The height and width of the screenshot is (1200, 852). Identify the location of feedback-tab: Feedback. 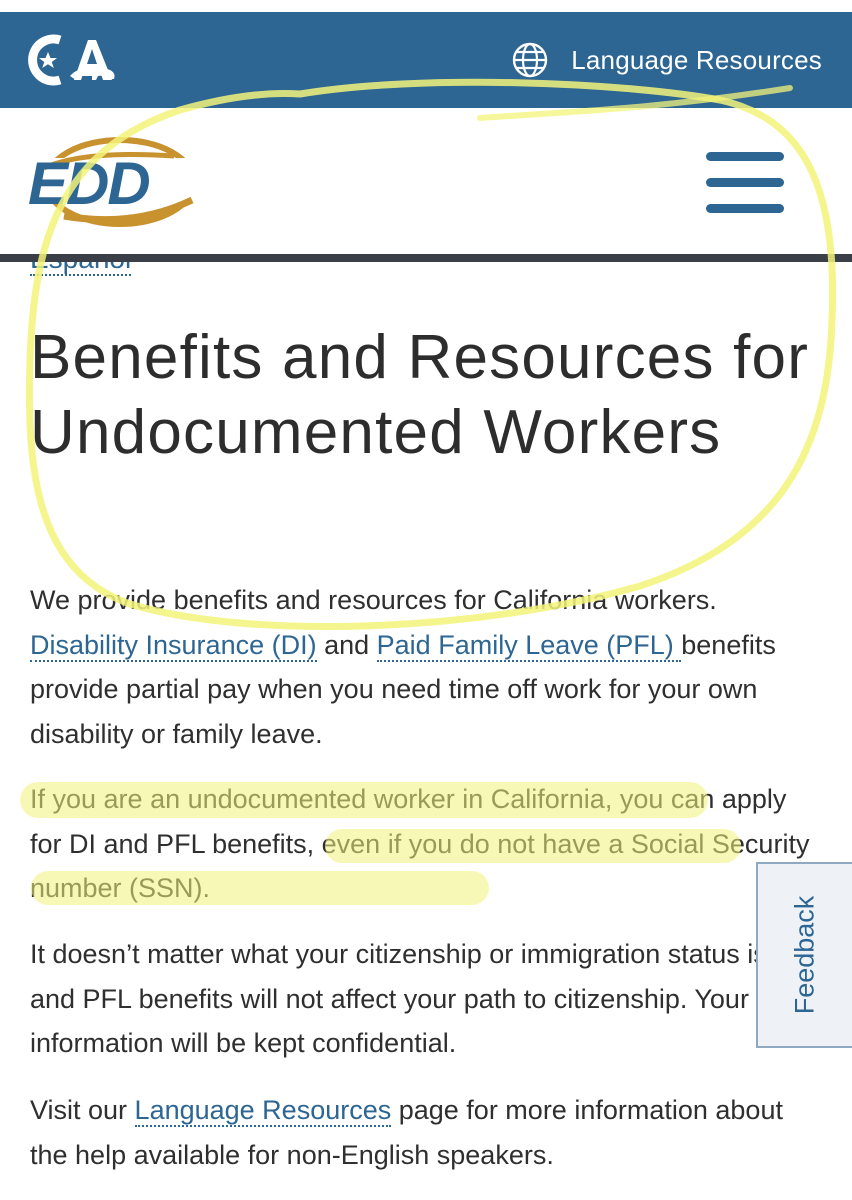
(804, 955).